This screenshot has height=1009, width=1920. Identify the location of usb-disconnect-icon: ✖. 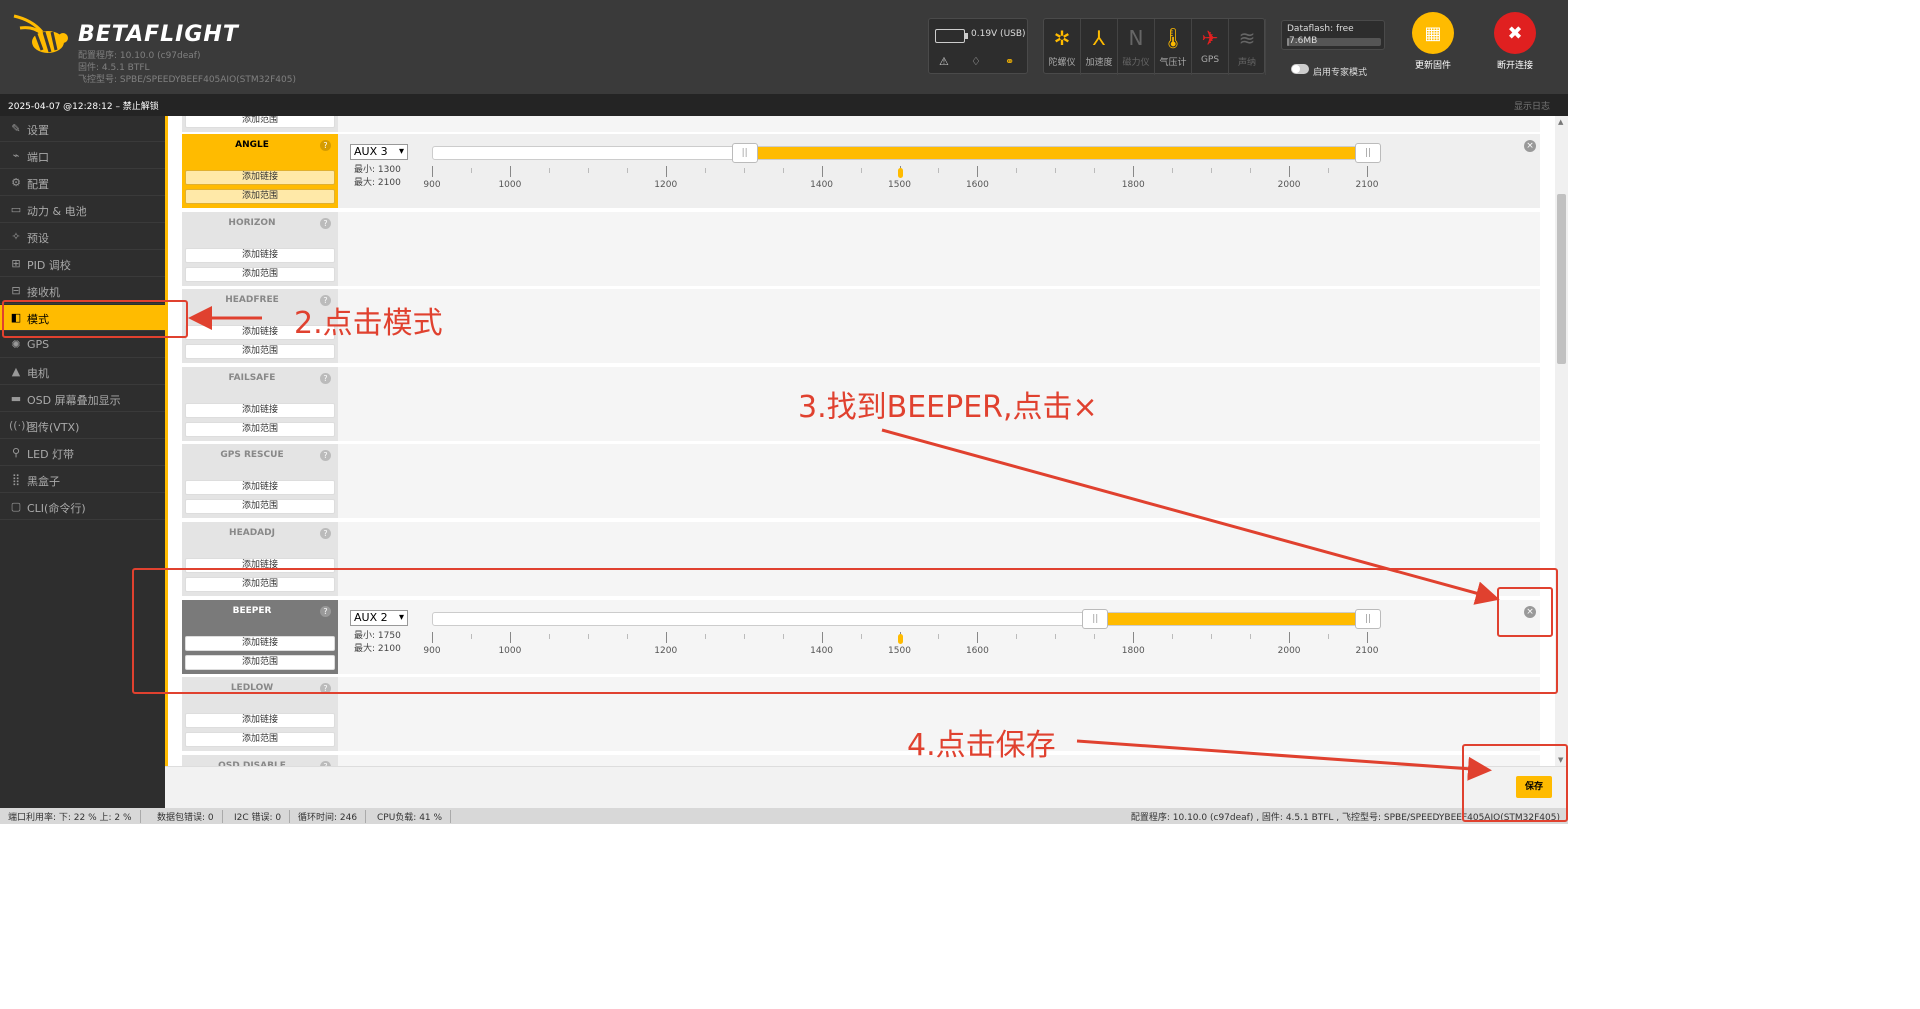
(1515, 33).